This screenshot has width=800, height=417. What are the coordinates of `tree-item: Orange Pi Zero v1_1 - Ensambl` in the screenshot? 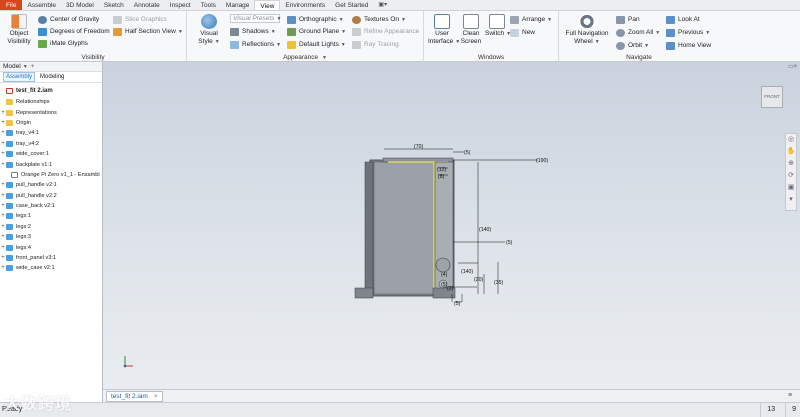 It's located at (51, 175).